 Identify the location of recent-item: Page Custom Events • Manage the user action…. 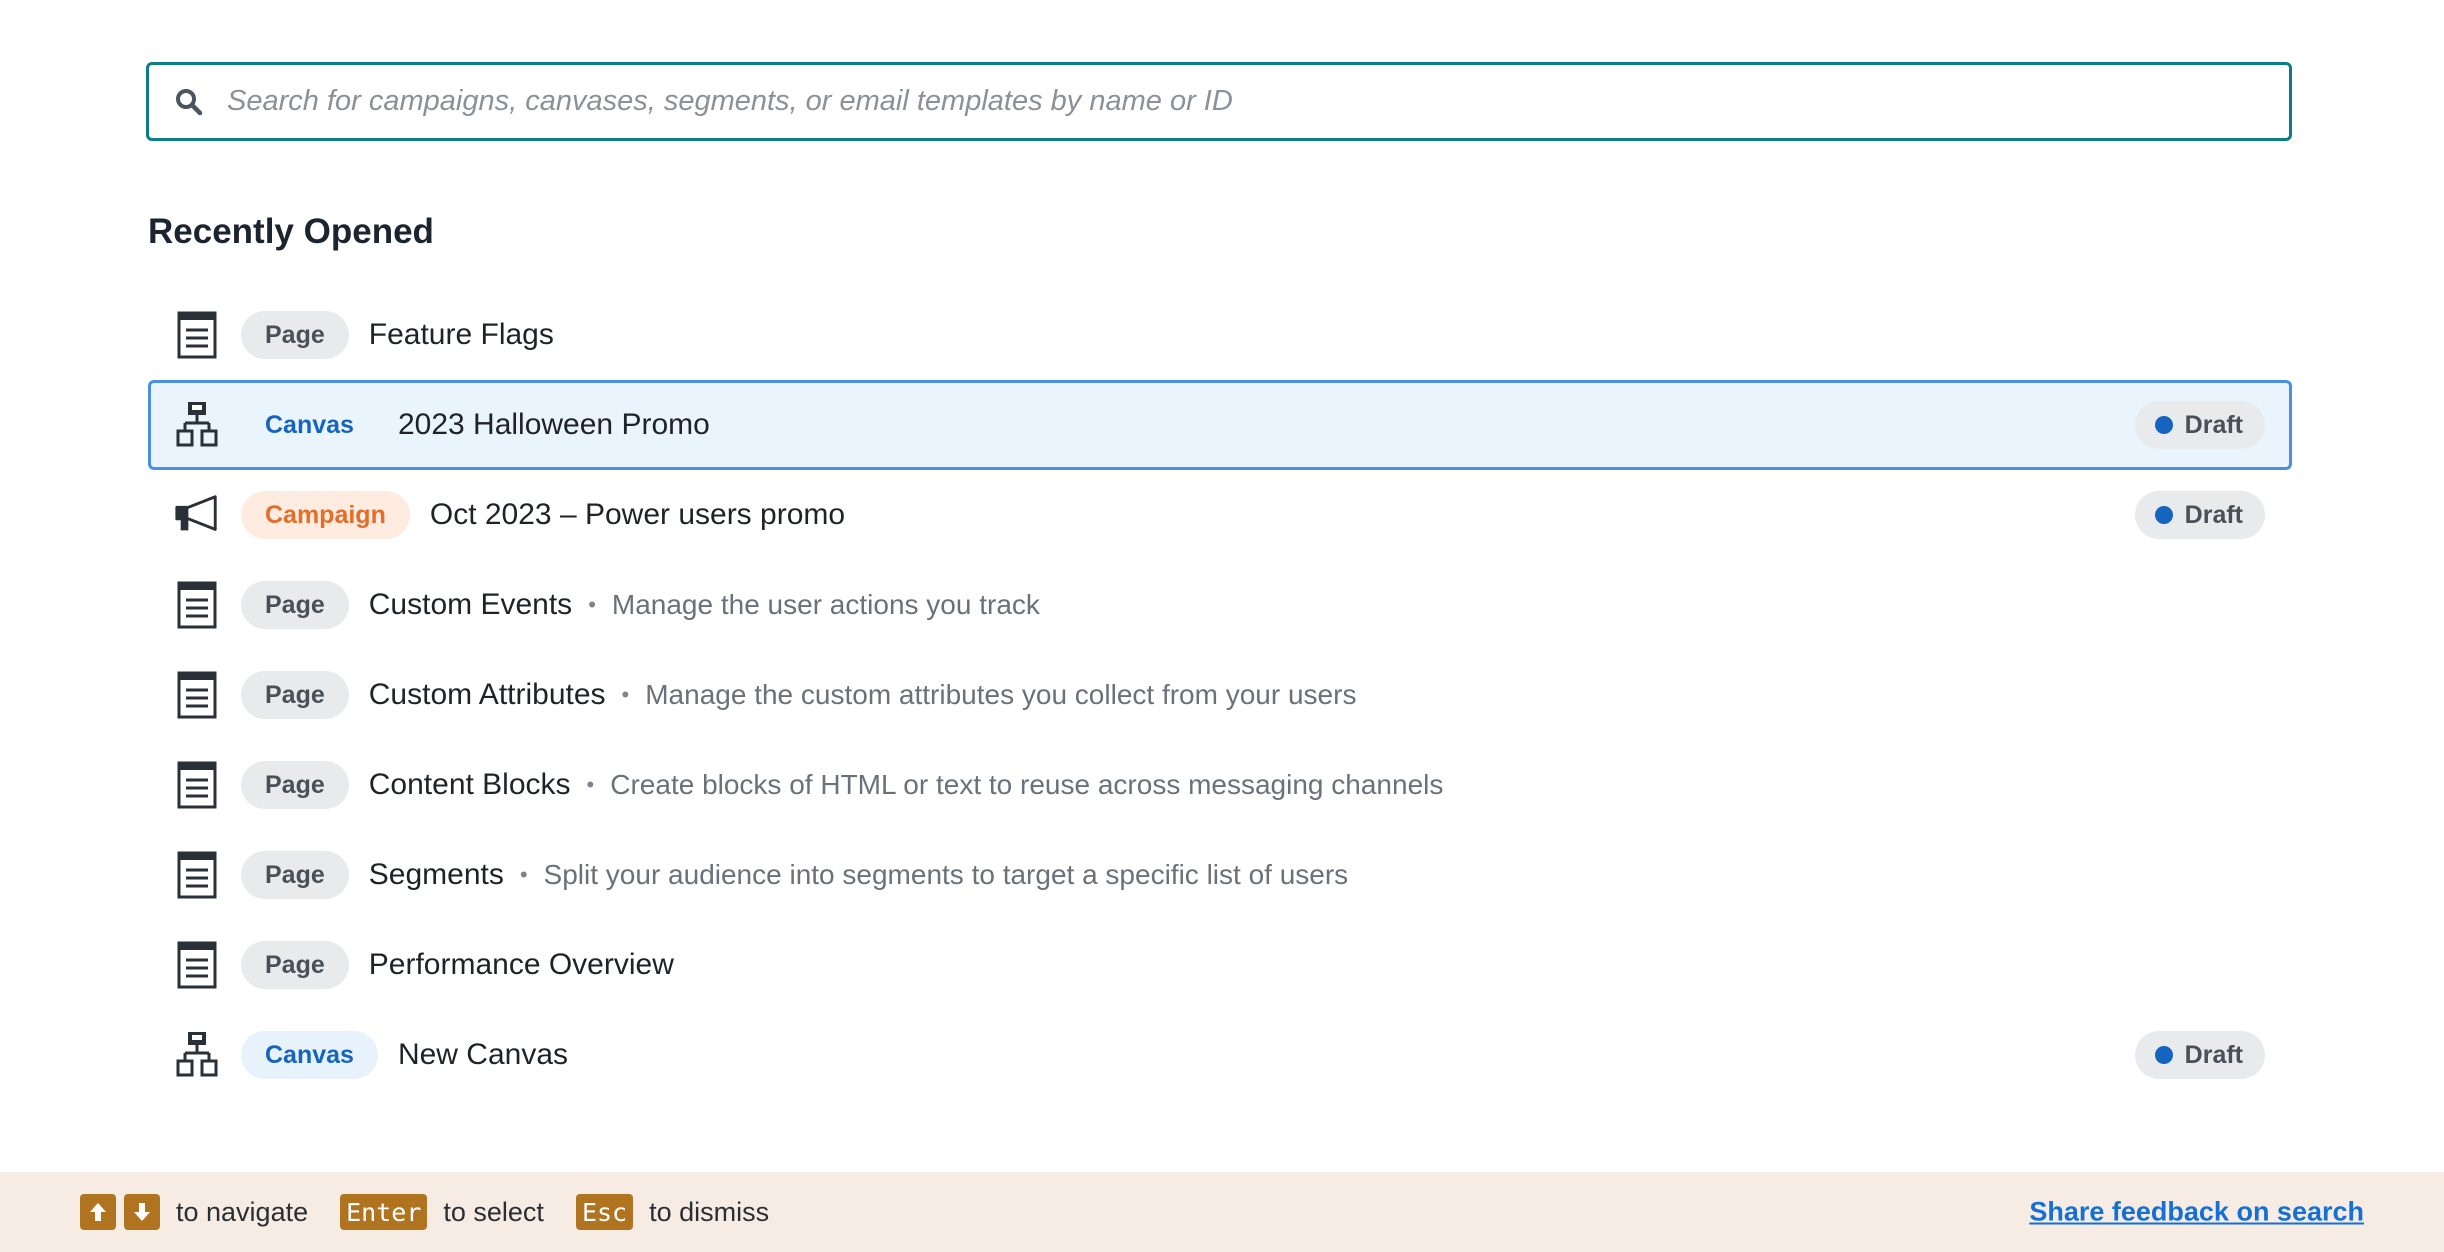
(1220, 605).